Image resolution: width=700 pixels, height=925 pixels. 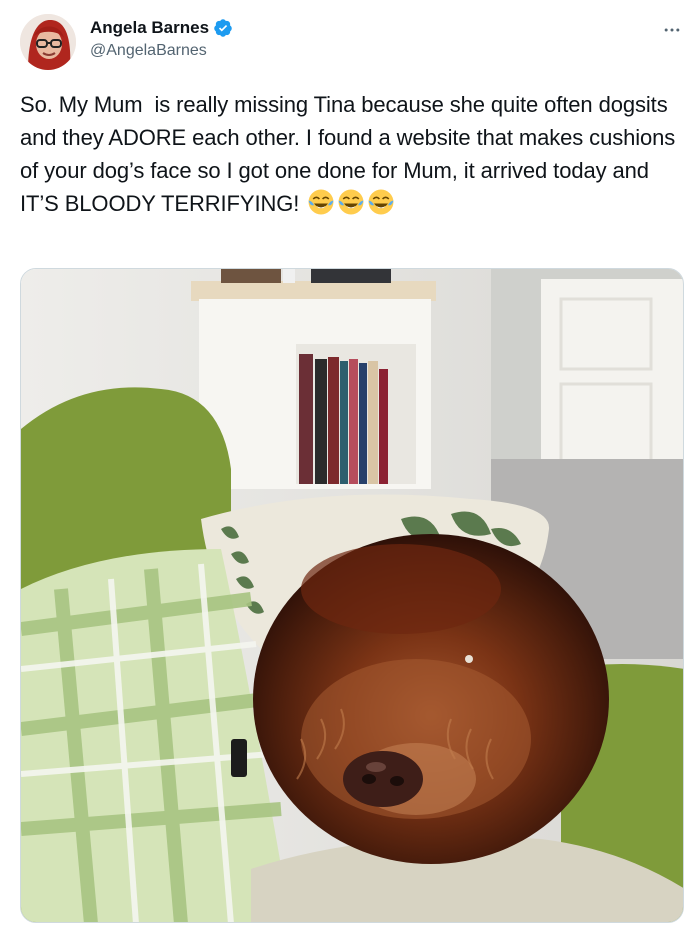 I want to click on more-horizontal-icon, so click(x=672, y=30).